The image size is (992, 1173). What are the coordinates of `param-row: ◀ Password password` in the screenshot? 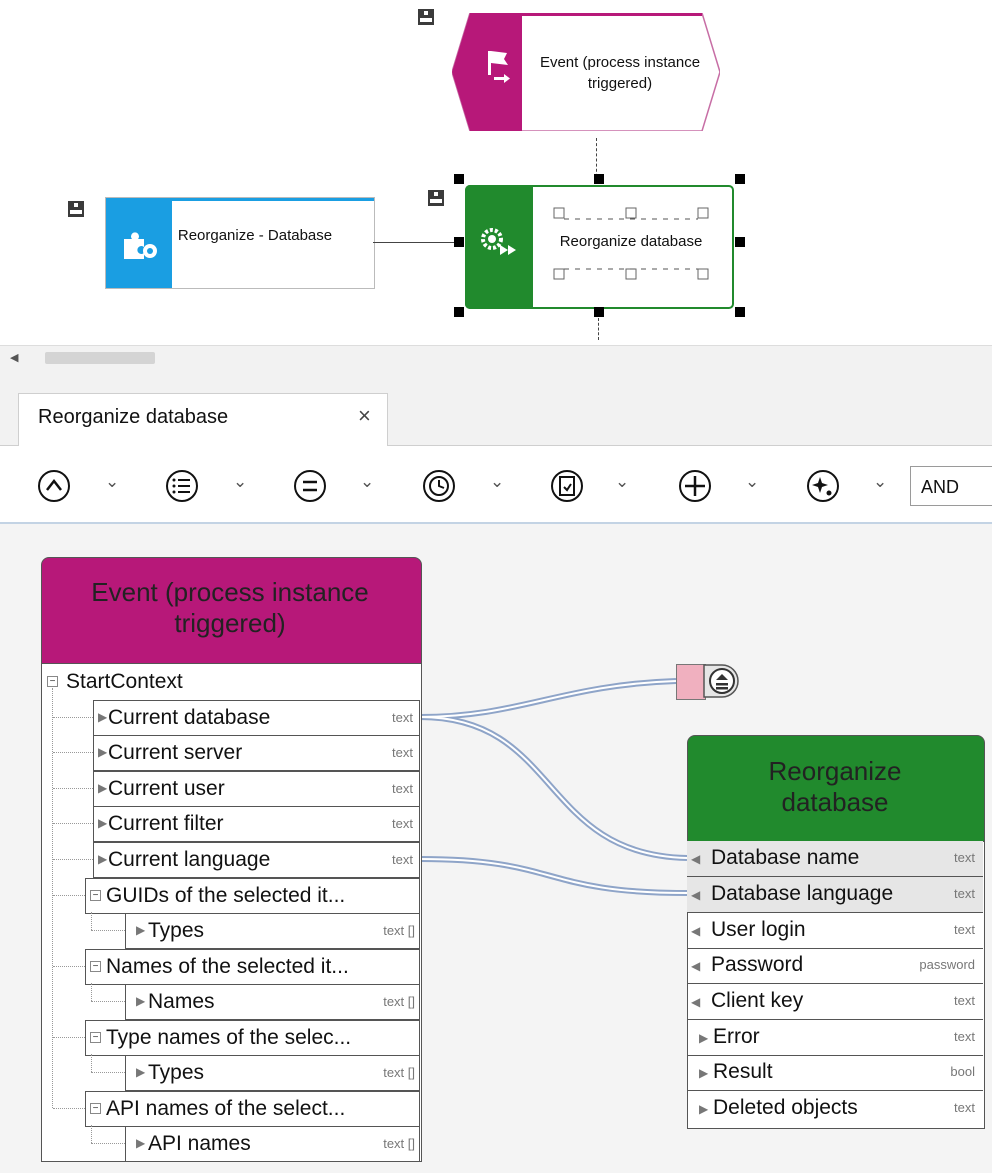 It's located at (835, 966).